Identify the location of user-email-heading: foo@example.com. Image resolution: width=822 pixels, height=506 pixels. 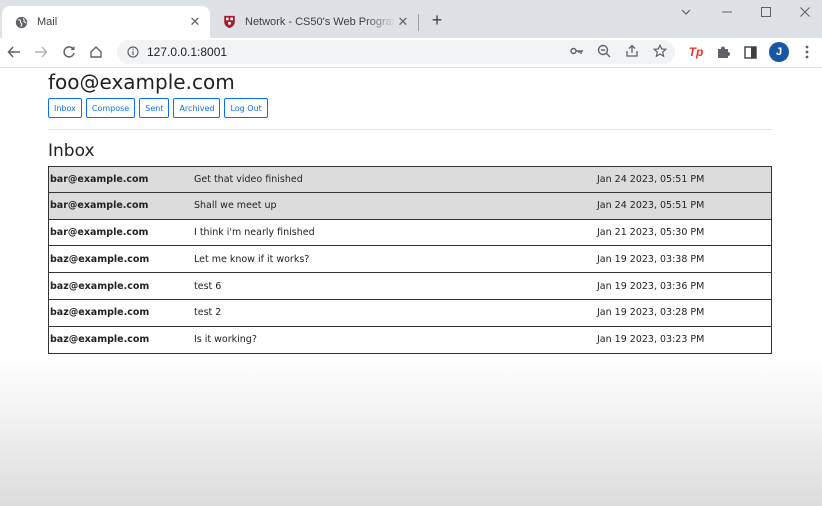
(141, 82).